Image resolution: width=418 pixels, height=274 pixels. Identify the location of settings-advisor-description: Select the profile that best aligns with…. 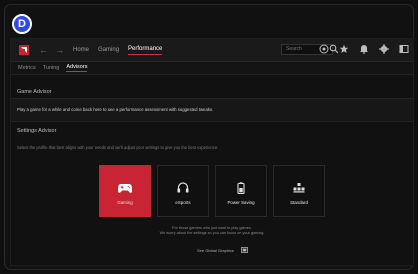
(118, 147).